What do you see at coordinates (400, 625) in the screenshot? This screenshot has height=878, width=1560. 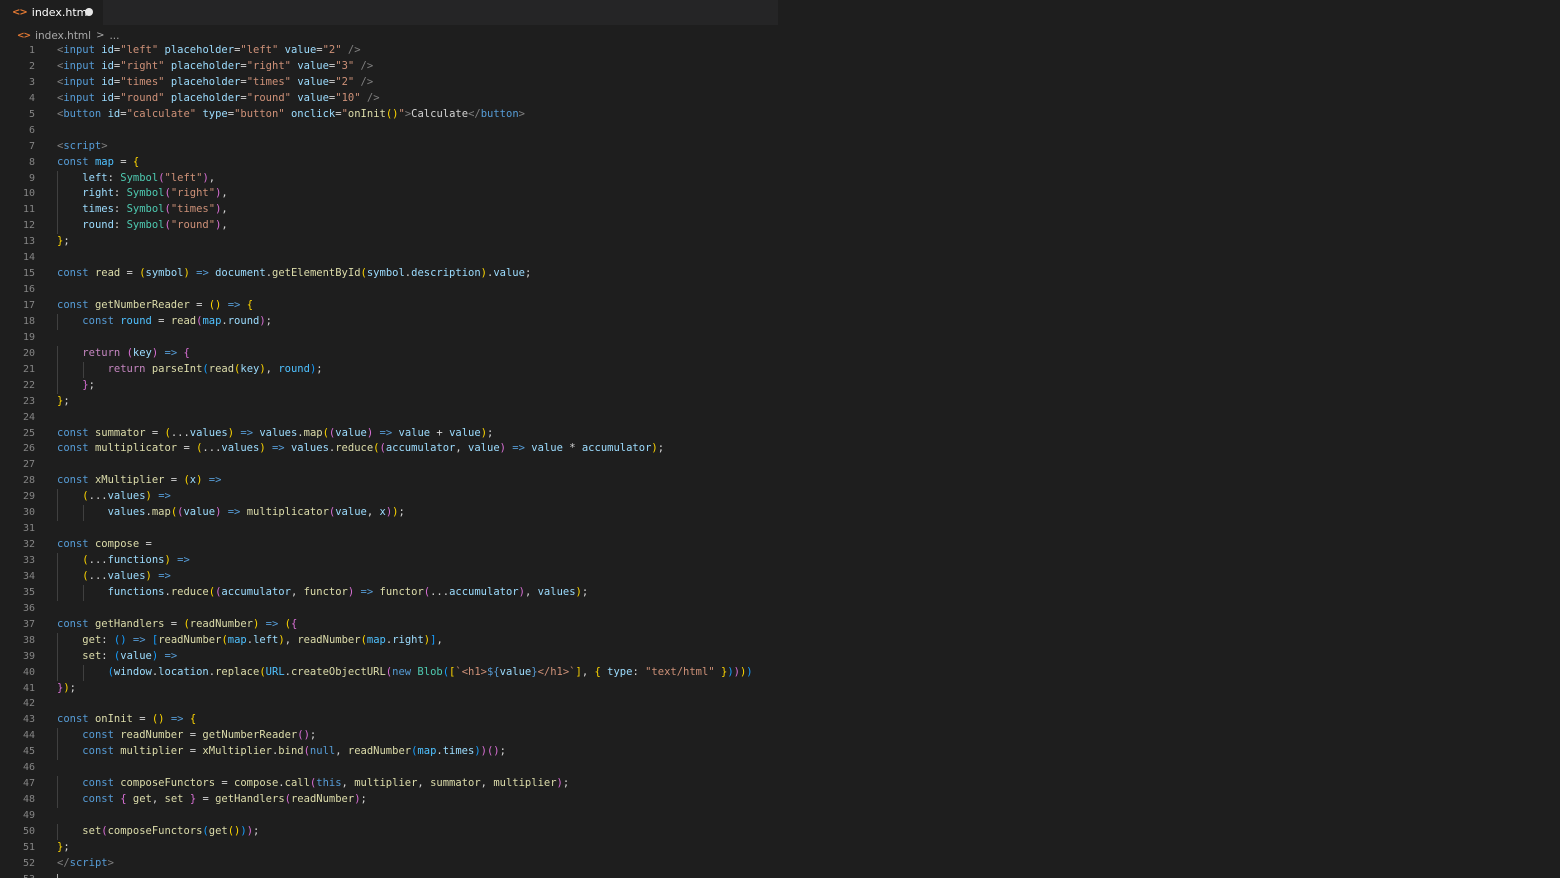 I see `code-line: 37 const getHandlers = (readNumber) => ({` at bounding box center [400, 625].